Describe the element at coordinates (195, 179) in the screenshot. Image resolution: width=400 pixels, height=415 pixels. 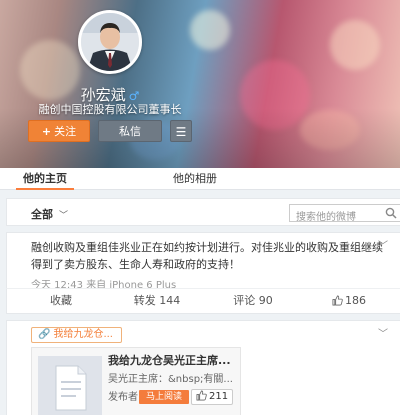
I see `tab-album: 他的相册` at that location.